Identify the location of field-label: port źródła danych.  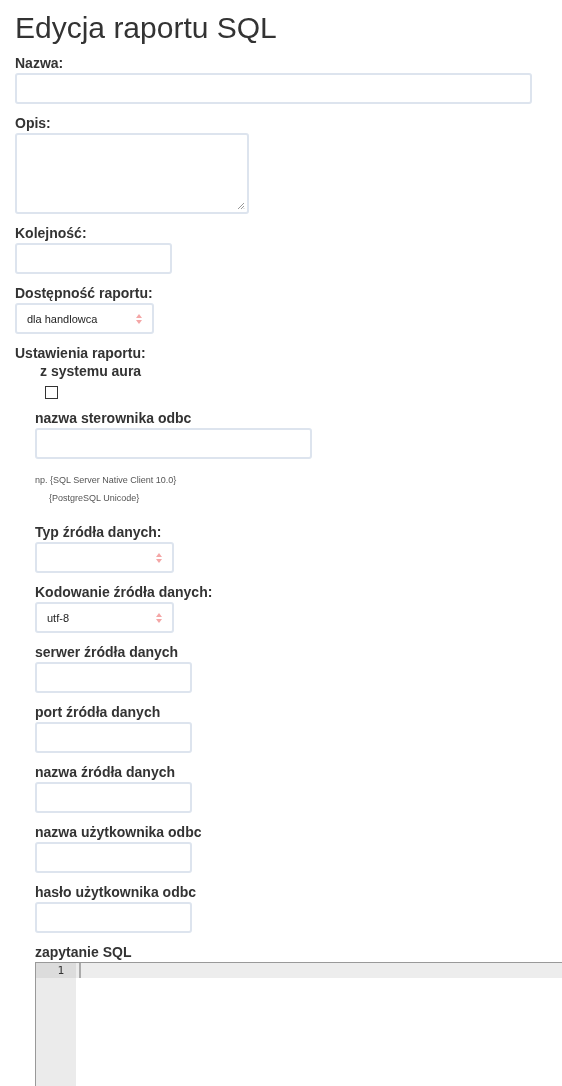
(98, 712).